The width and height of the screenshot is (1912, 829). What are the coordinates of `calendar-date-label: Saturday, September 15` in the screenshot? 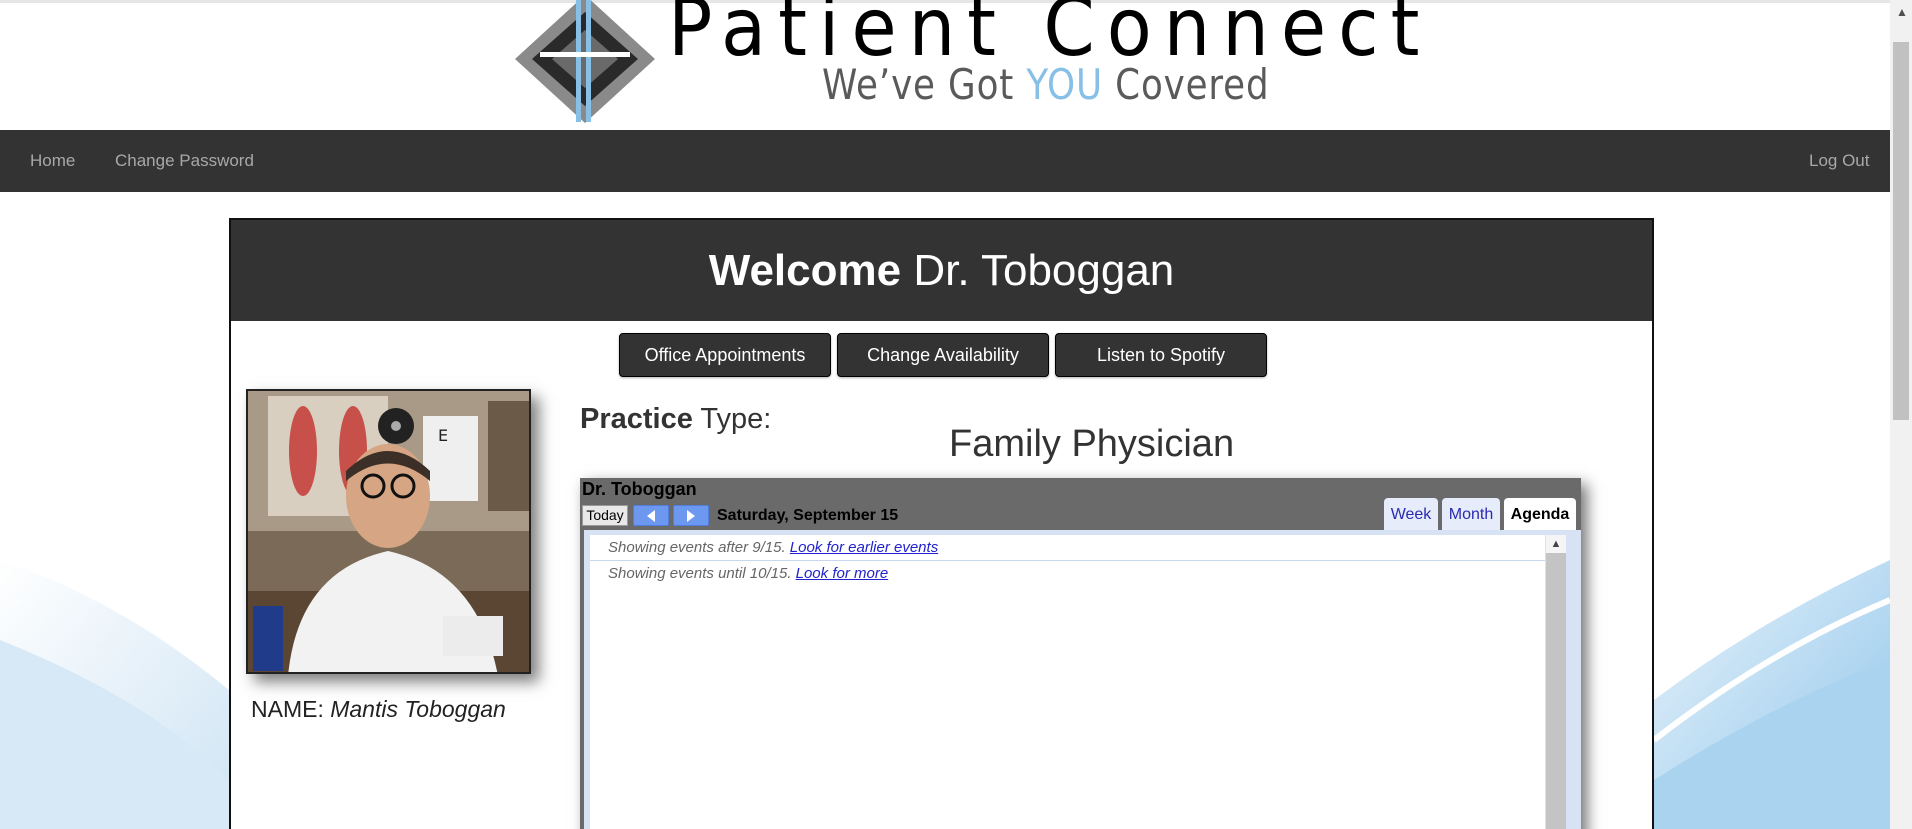 It's located at (808, 515).